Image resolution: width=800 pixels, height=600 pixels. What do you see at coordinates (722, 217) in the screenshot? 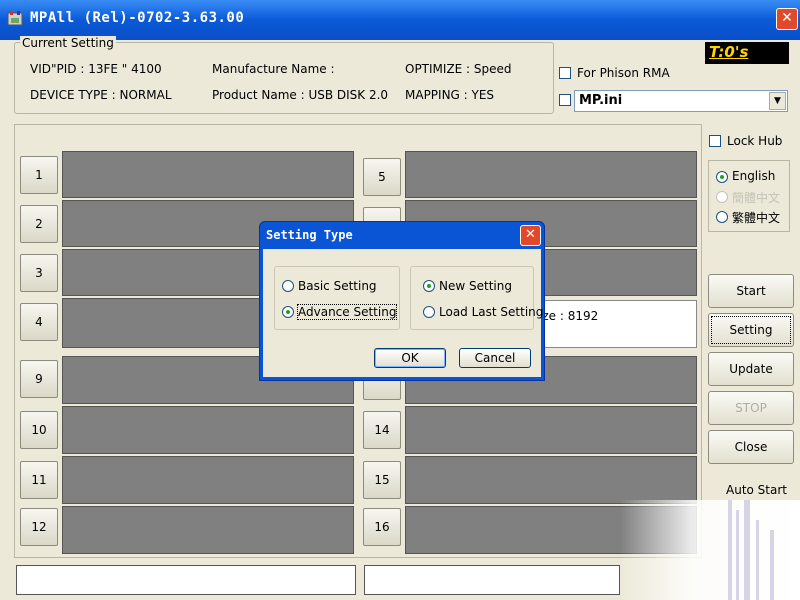
I see `language-radio-traditional` at bounding box center [722, 217].